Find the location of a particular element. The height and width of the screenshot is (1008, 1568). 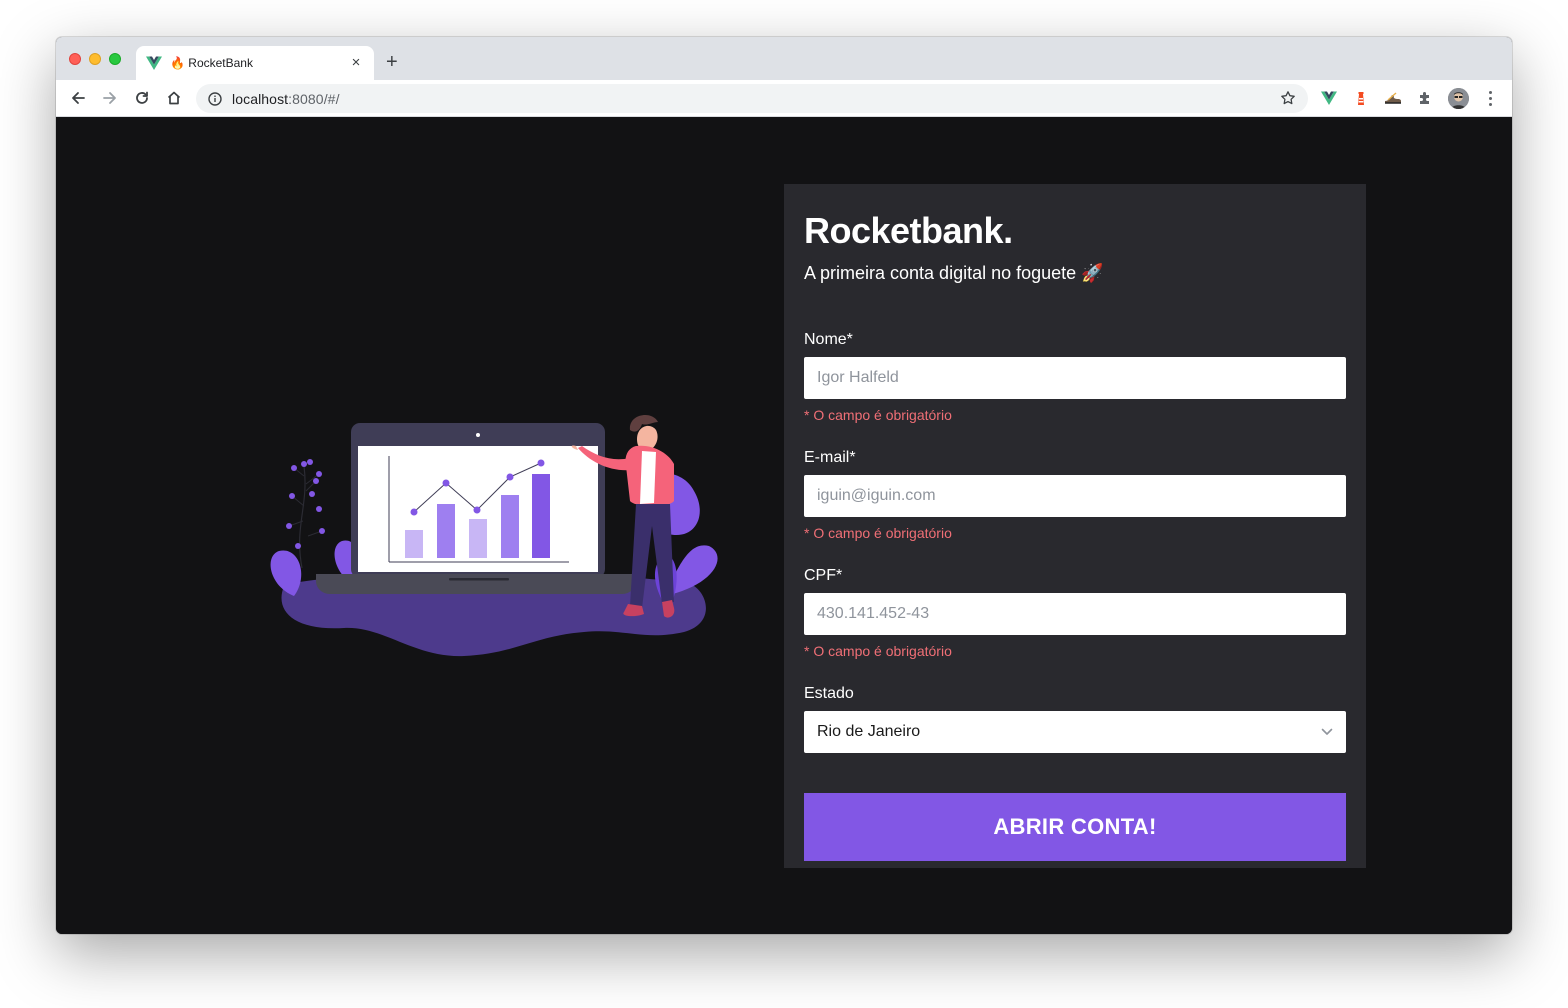

vue-devtools-icon is located at coordinates (1329, 98).